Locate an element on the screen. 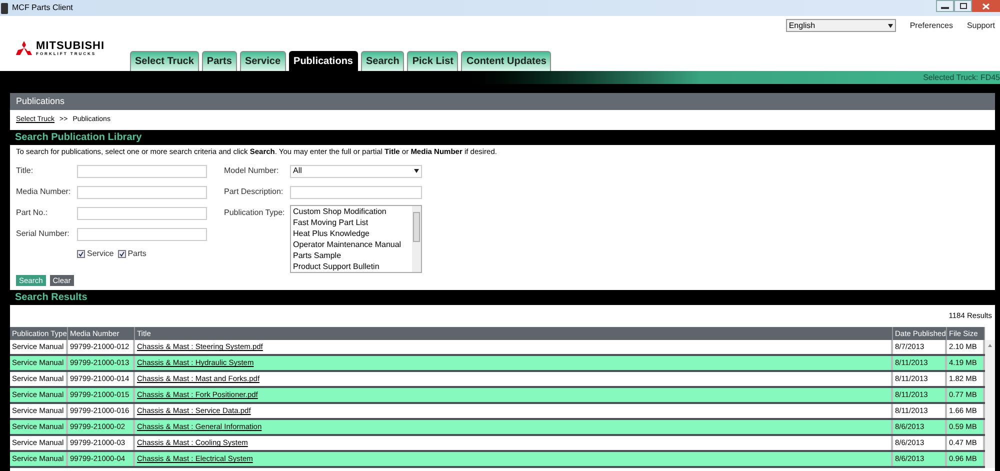 This screenshot has height=471, width=1000. nav-tab: Pick List is located at coordinates (432, 61).